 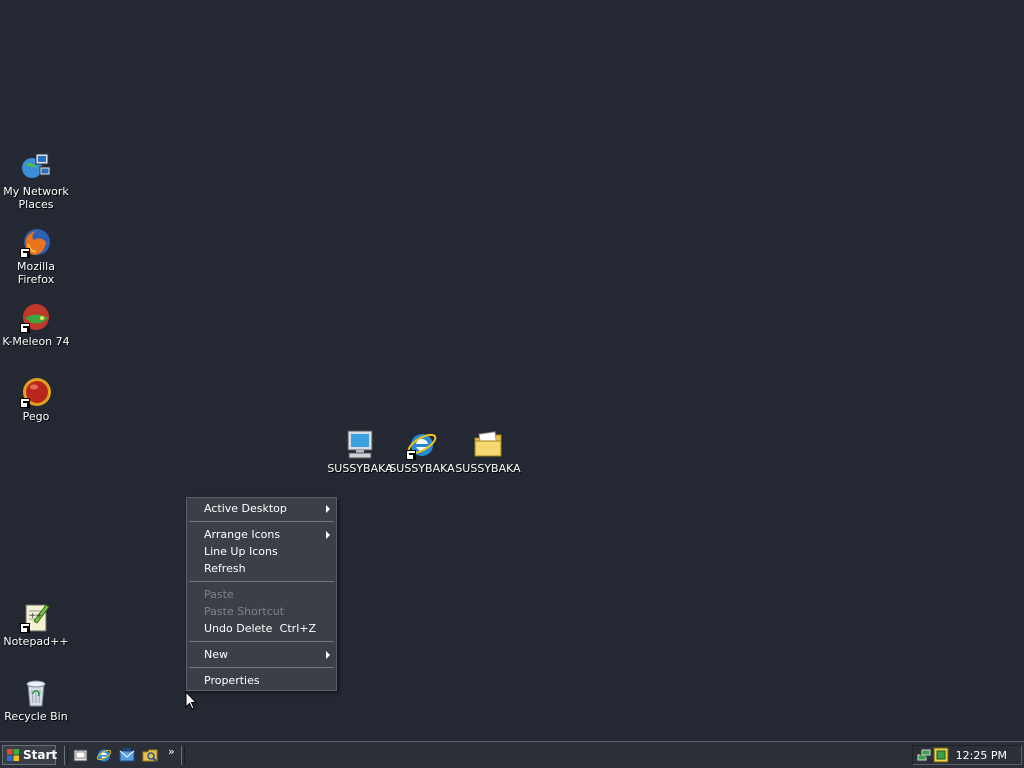 I want to click on system-tray: 12:25 PM, so click(x=967, y=755).